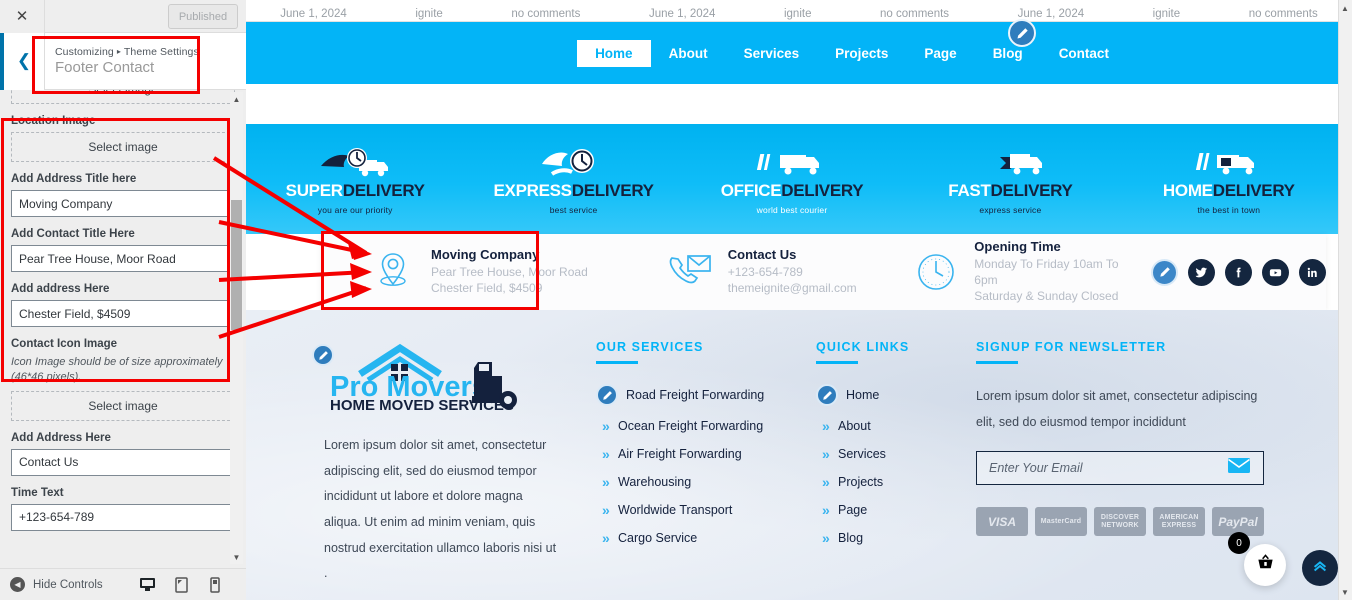  Describe the element at coordinates (896, 510) in the screenshot. I see `quick-link-item: » Page` at that location.